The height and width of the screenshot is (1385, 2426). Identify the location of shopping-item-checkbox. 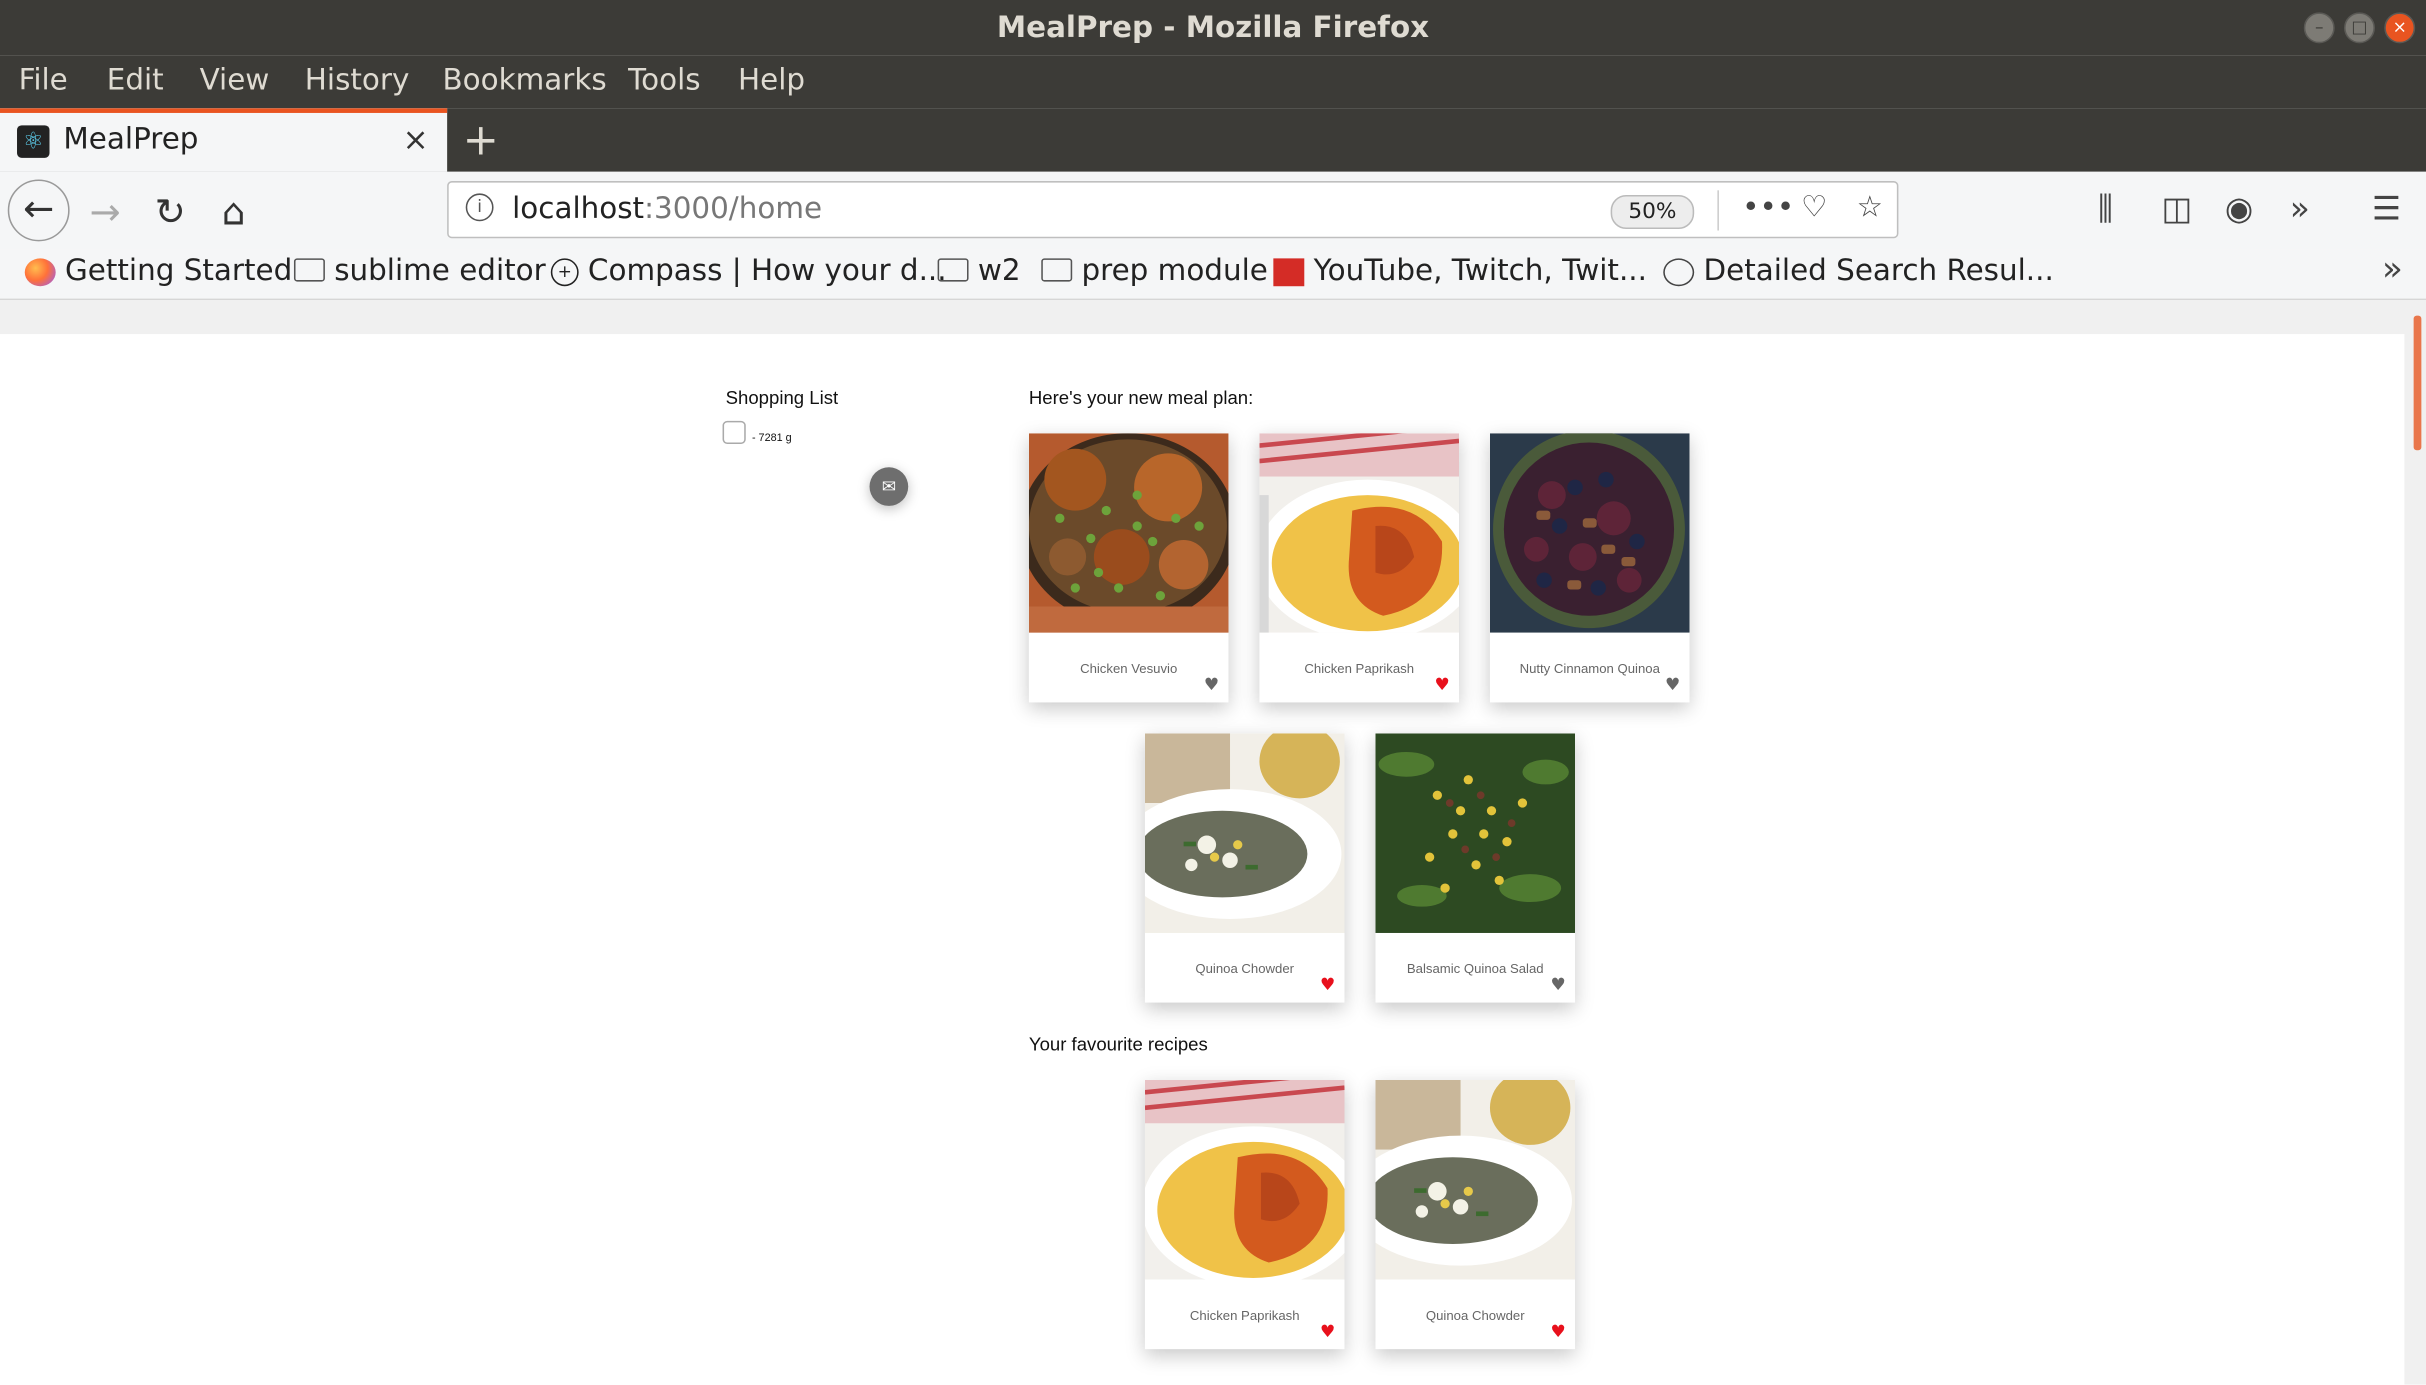
(734, 432).